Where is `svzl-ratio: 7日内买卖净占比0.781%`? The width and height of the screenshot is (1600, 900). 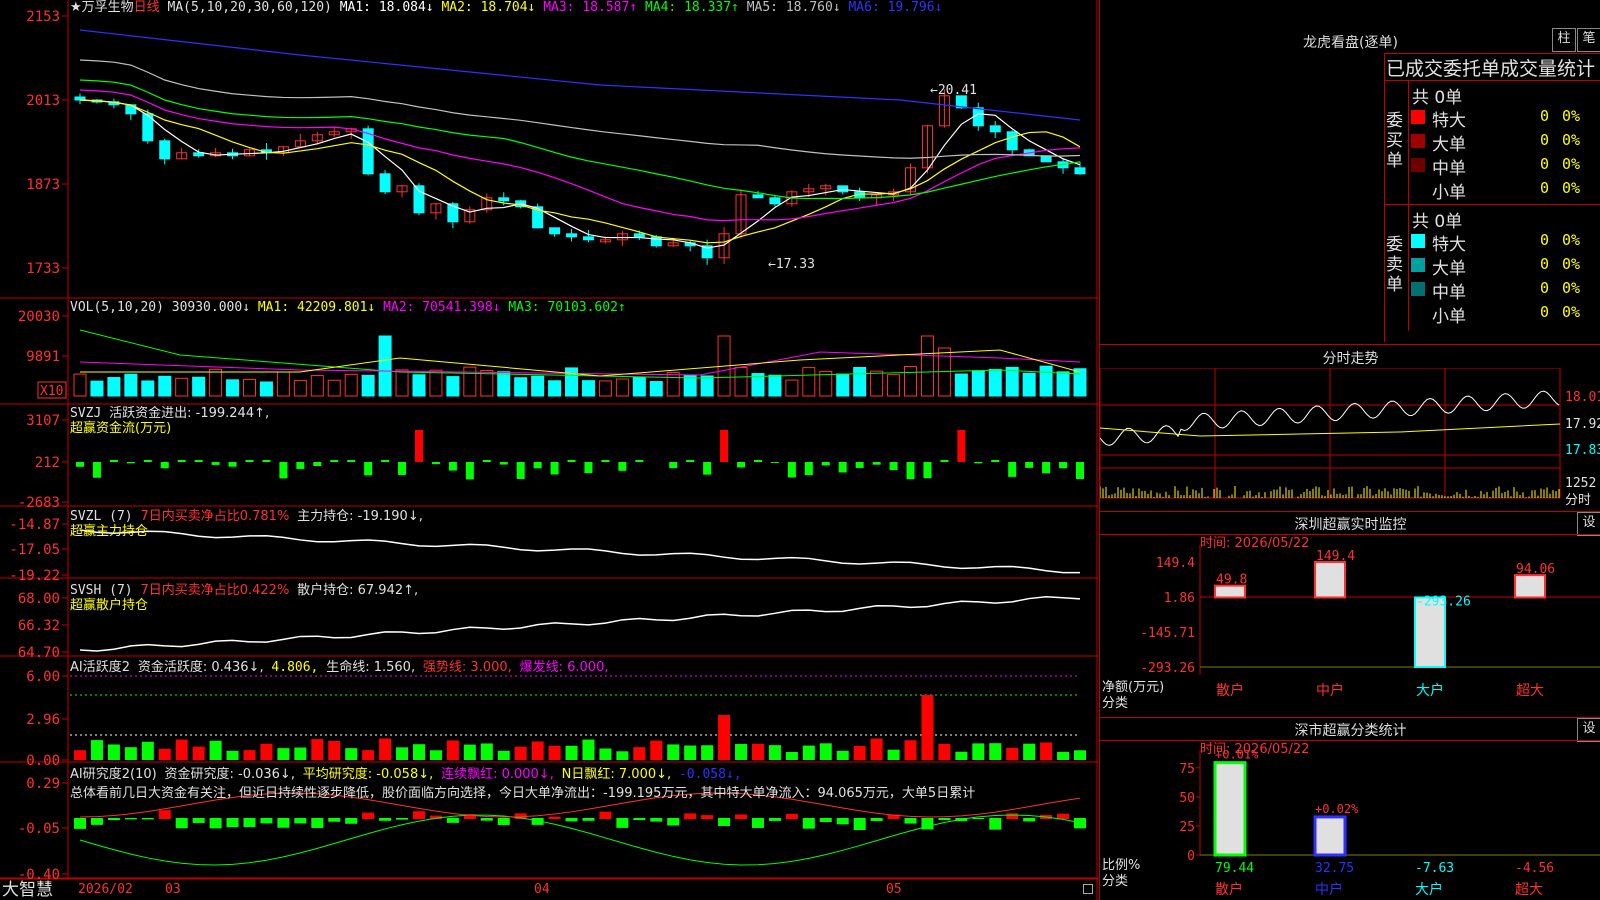
svzl-ratio: 7日内买卖净占比0.781% is located at coordinates (215, 516).